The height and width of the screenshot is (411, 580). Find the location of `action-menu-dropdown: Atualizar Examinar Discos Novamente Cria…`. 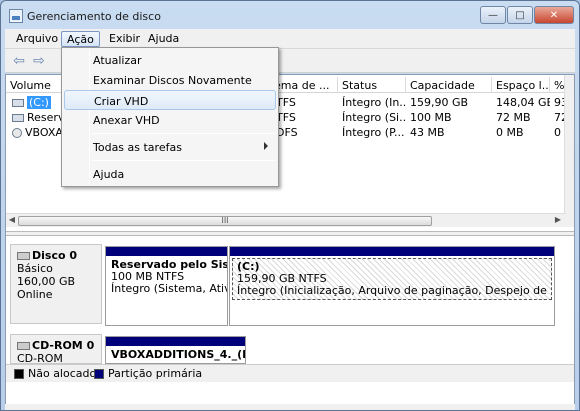

action-menu-dropdown: Atualizar Examinar Discos Novamente Cria… is located at coordinates (170, 117).